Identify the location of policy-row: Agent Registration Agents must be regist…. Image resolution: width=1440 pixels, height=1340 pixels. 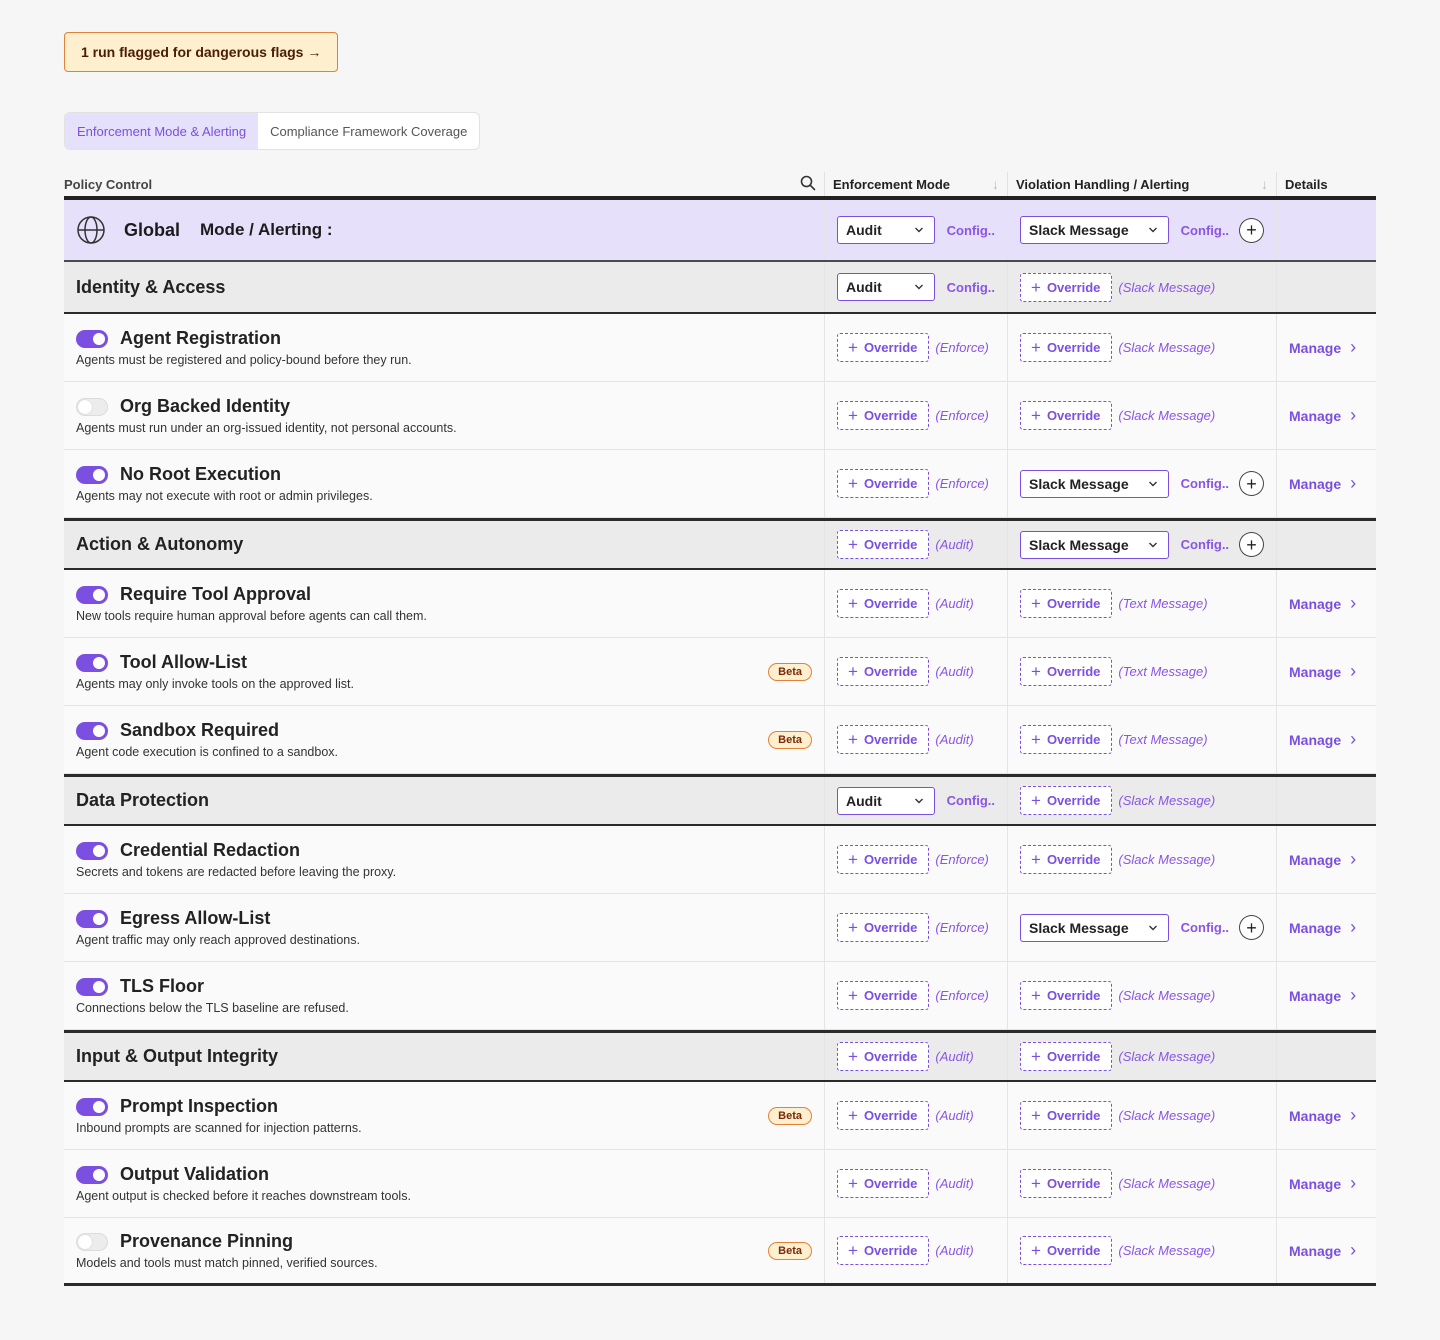
(720, 348).